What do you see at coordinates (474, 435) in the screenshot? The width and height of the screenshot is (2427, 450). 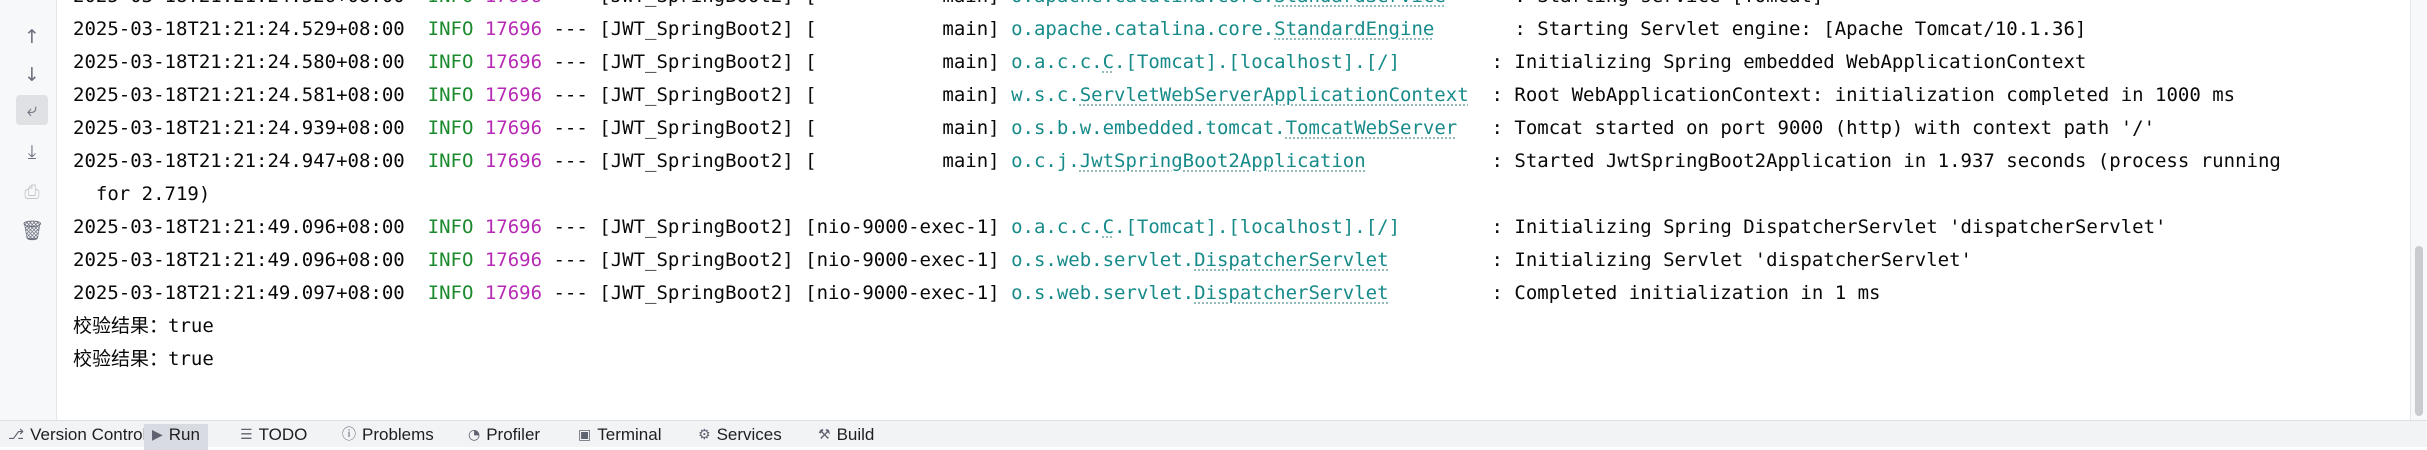 I see `profiler-icon: ◔` at bounding box center [474, 435].